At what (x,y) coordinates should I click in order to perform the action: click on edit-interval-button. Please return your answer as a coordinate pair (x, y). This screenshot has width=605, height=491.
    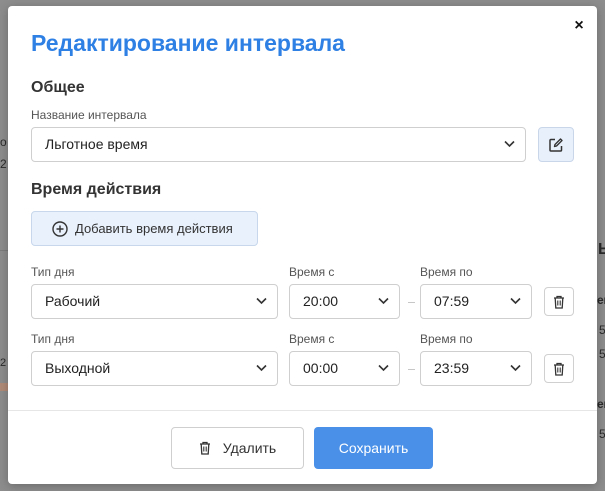
    Looking at the image, I should click on (556, 144).